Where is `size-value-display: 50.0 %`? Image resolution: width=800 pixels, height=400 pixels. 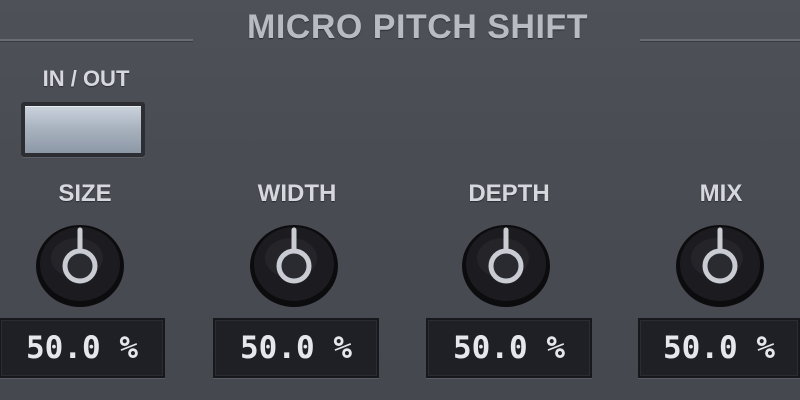
size-value-display: 50.0 % is located at coordinates (82, 348).